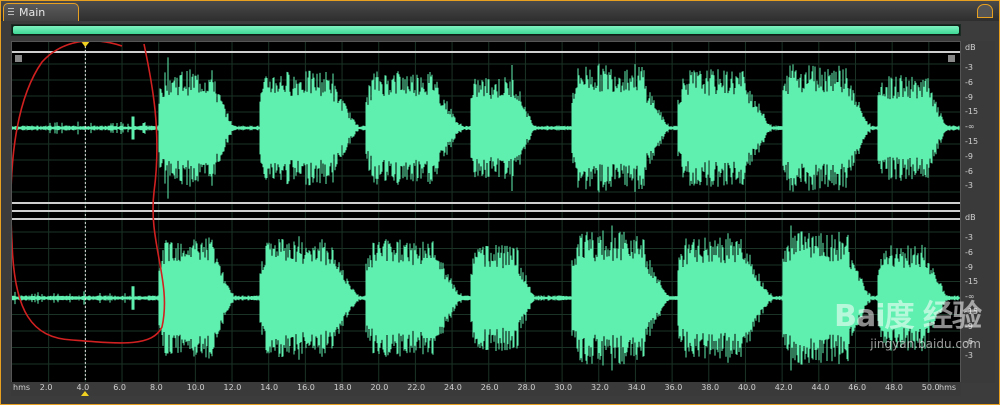  What do you see at coordinates (747, 387) in the screenshot?
I see `time-tick-label: 40.0` at bounding box center [747, 387].